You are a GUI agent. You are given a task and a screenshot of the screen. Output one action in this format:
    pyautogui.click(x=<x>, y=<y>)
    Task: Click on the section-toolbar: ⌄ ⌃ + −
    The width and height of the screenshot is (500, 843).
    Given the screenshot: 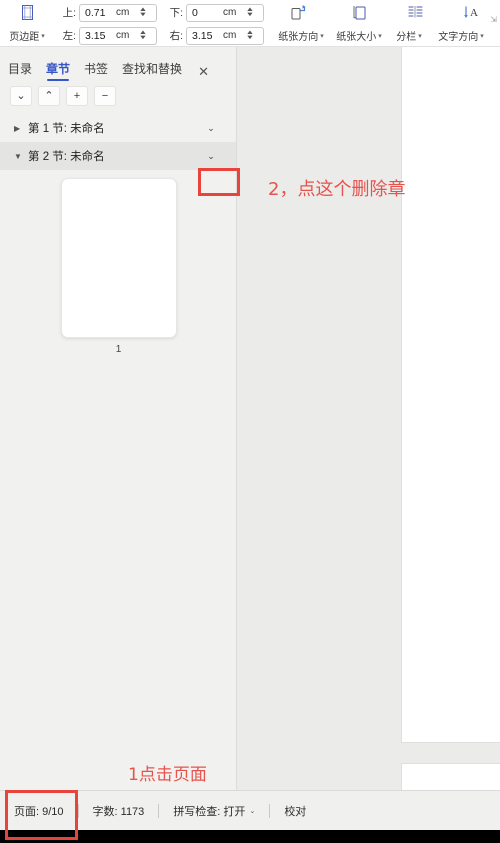 What is the action you would take?
    pyautogui.click(x=118, y=96)
    